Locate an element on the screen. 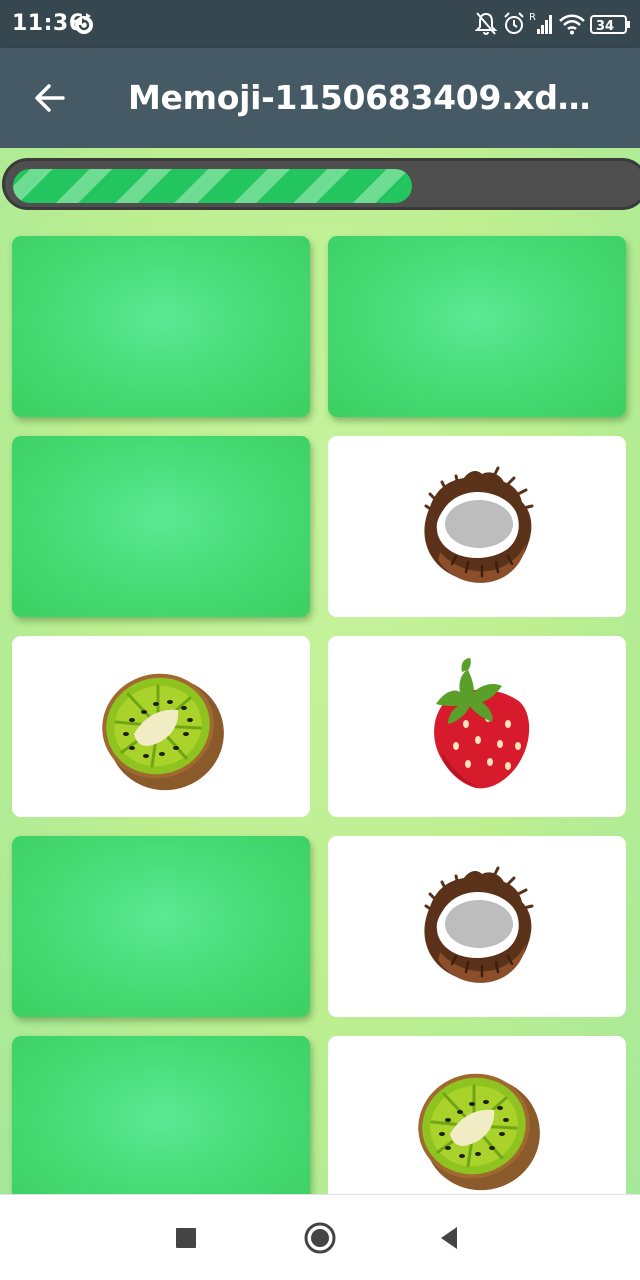 The width and height of the screenshot is (640, 1280). back-triangle-icon is located at coordinates (449, 1238).